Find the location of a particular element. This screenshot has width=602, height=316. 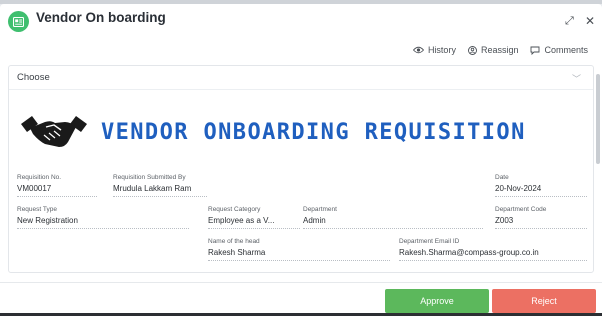

field-value: Mrudula Lakkam Ram is located at coordinates (160, 190).